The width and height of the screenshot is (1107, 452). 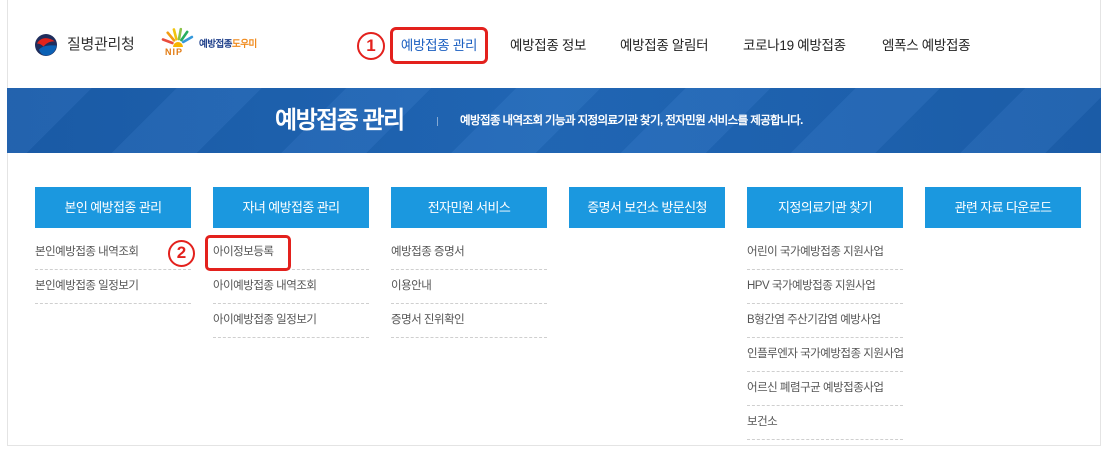 What do you see at coordinates (178, 36) in the screenshot?
I see `sun-rays-icon` at bounding box center [178, 36].